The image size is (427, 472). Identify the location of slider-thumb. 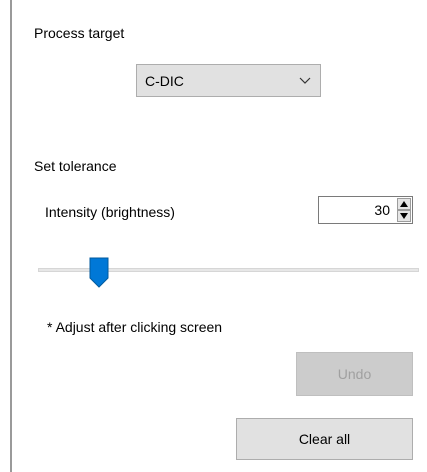
(99, 272).